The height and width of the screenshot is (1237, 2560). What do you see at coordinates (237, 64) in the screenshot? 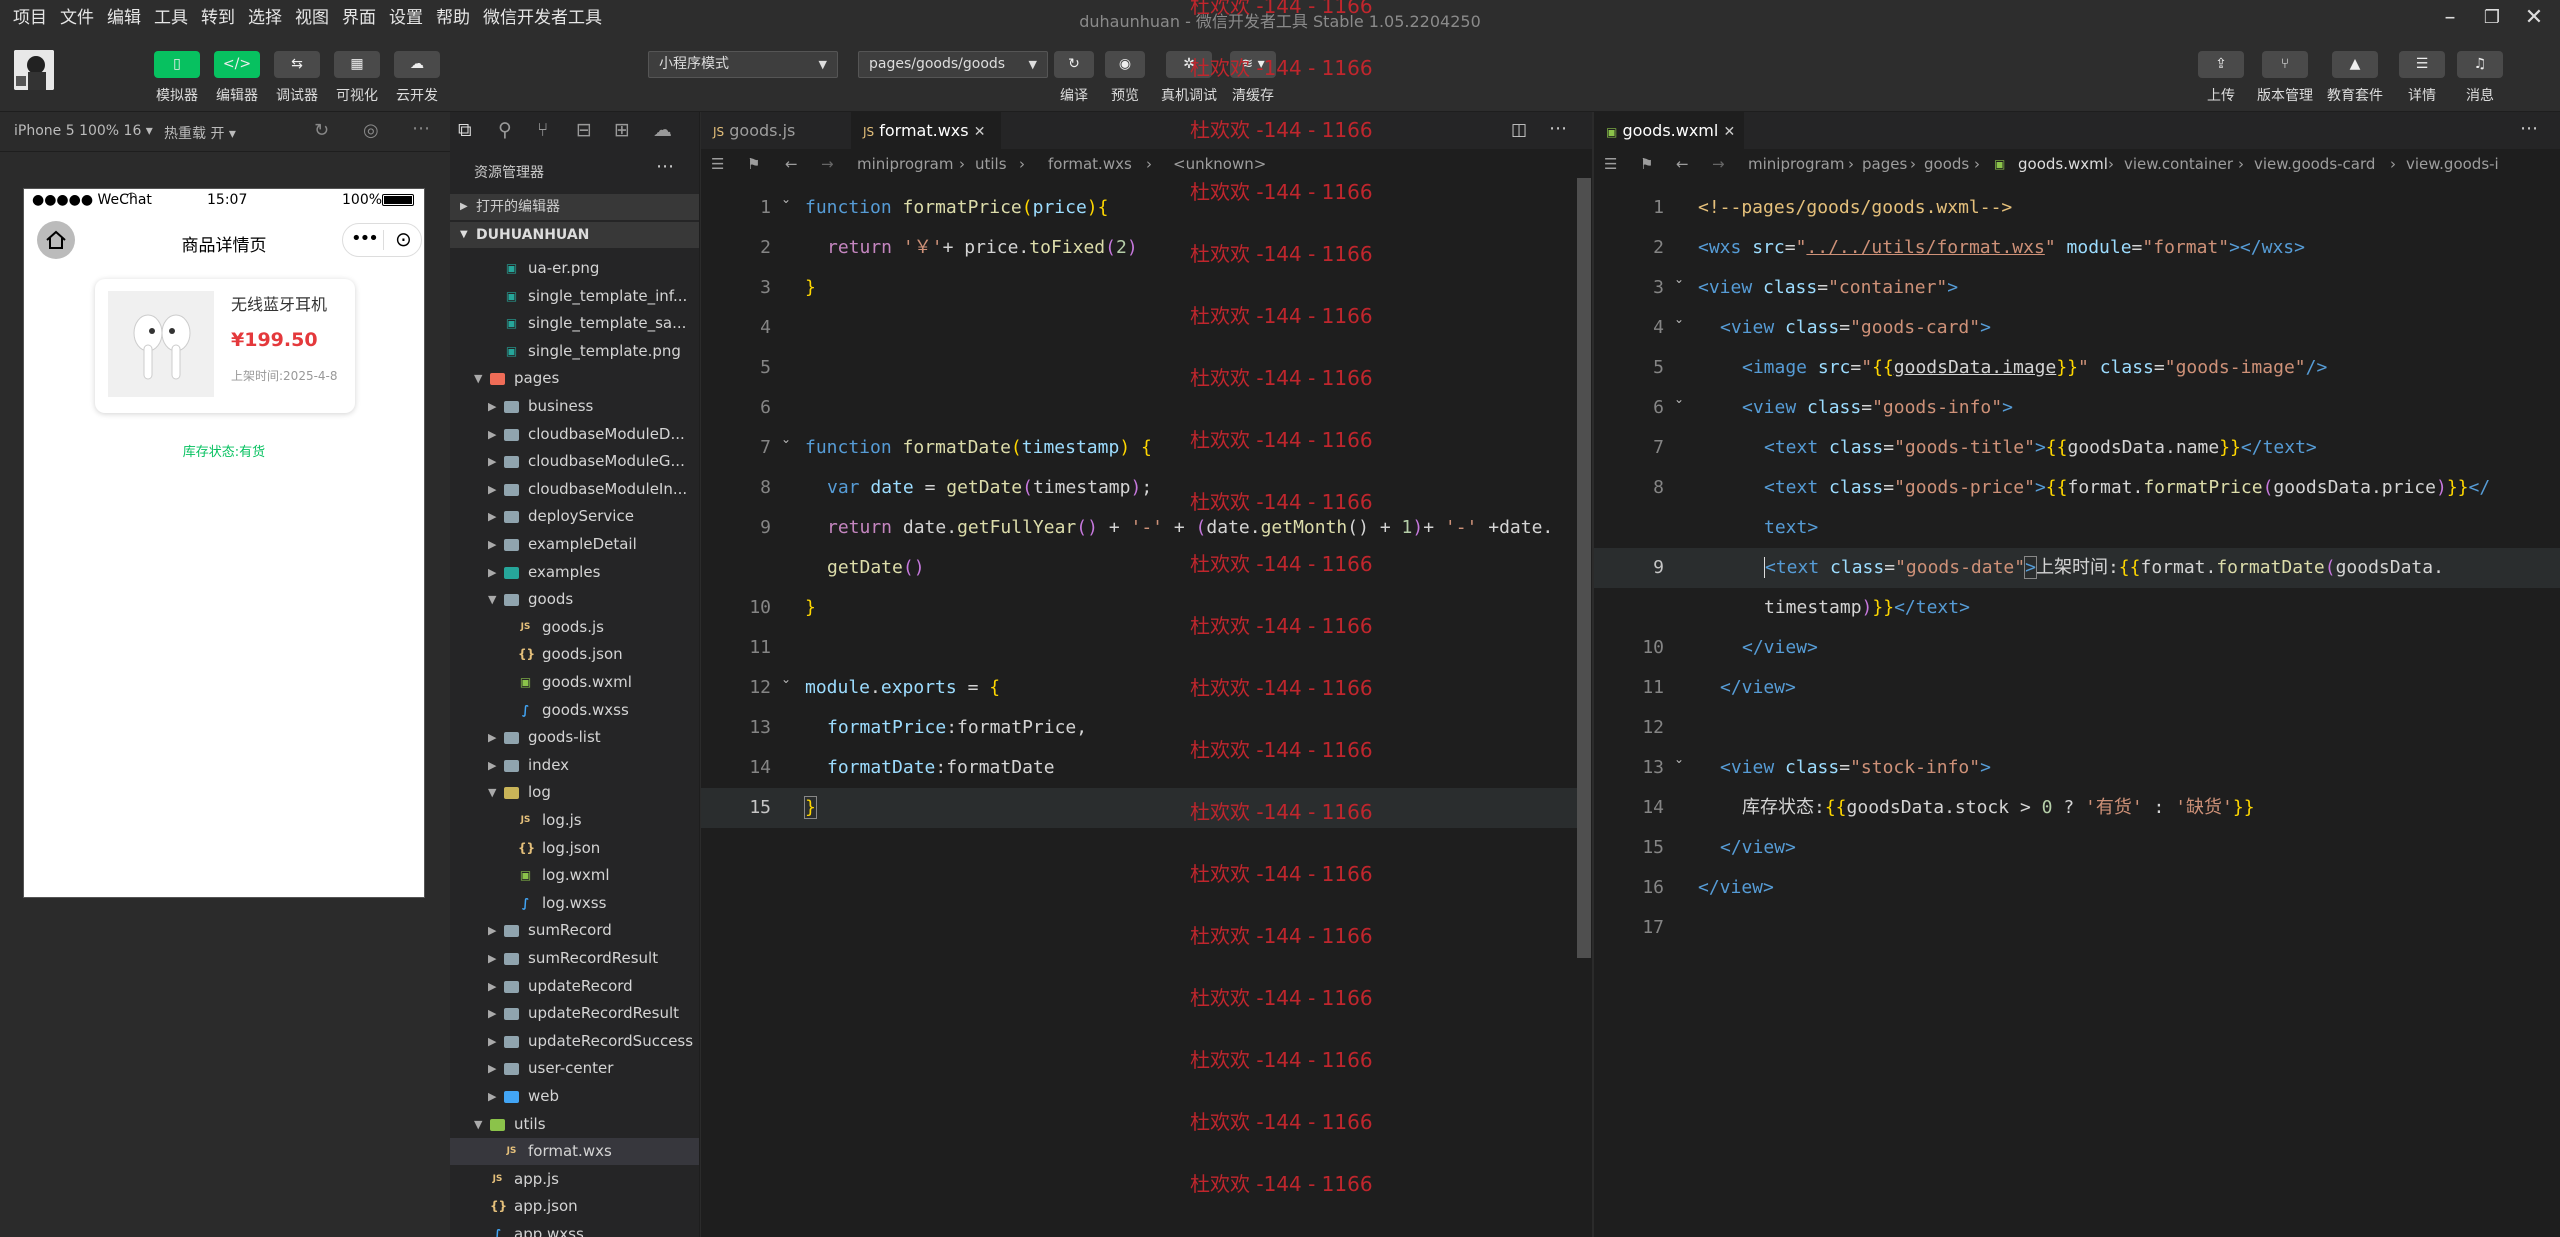
I see `editor-button: </>` at bounding box center [237, 64].